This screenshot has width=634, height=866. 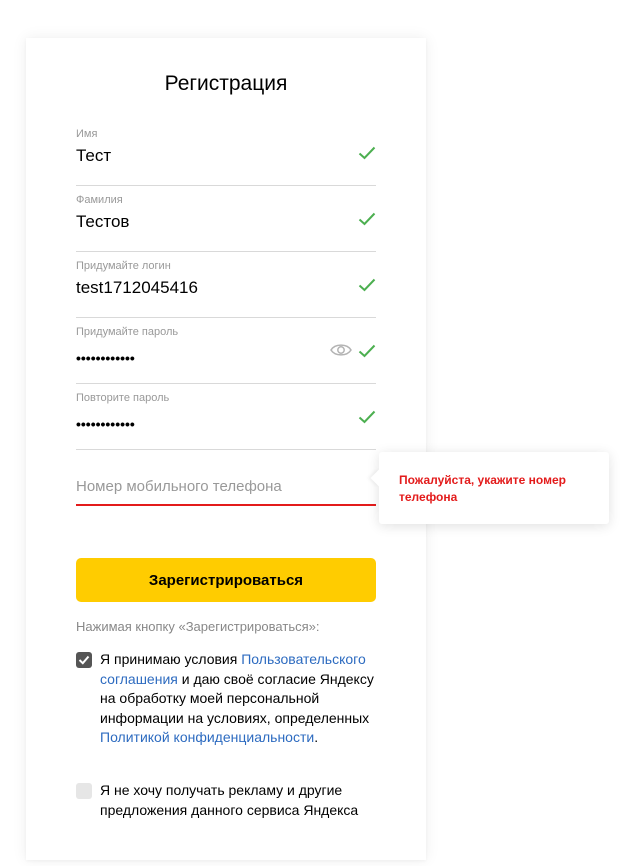 What do you see at coordinates (226, 83) in the screenshot?
I see `page-title: Регистрация` at bounding box center [226, 83].